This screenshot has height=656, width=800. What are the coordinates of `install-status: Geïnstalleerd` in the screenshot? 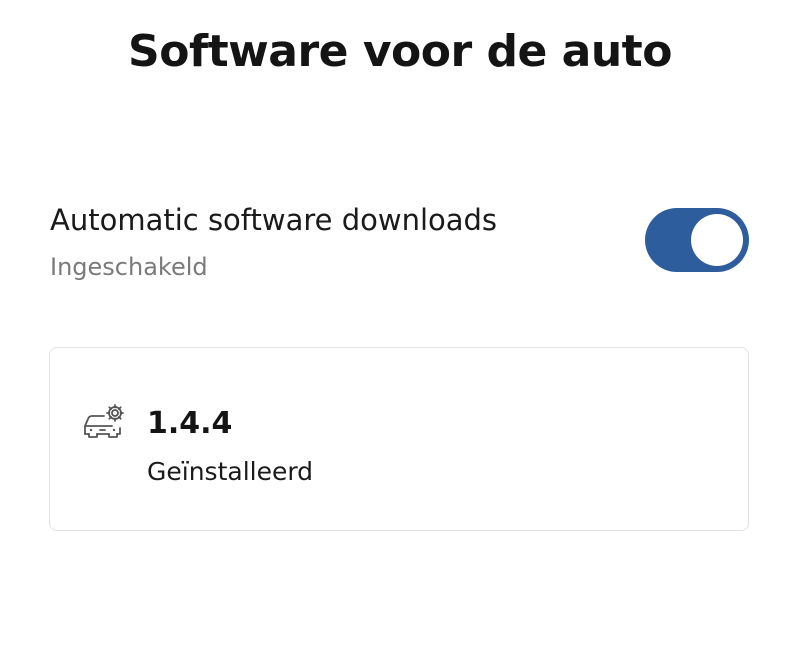 It's located at (230, 471).